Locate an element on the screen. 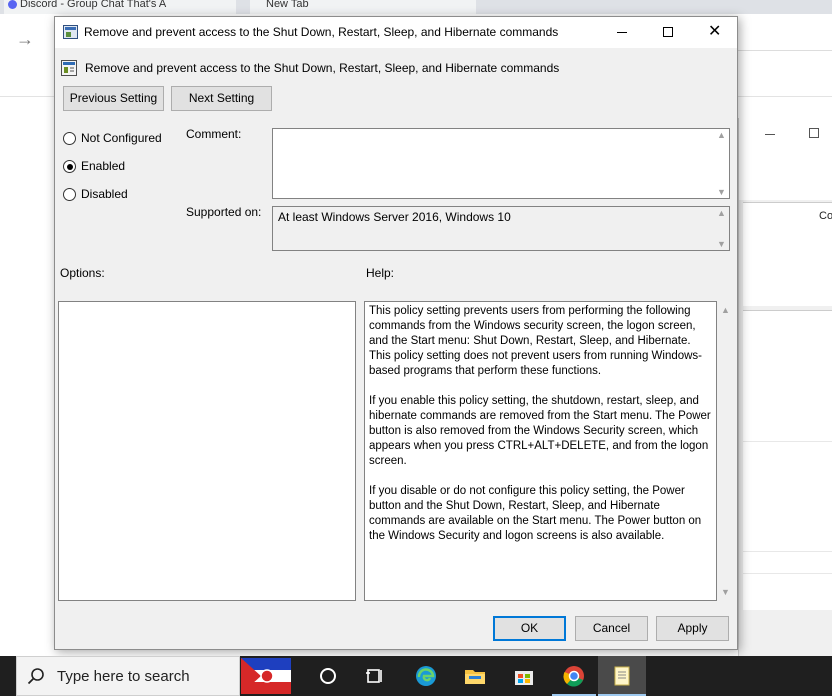 This screenshot has width=832, height=696. apply-button: Apply is located at coordinates (692, 628).